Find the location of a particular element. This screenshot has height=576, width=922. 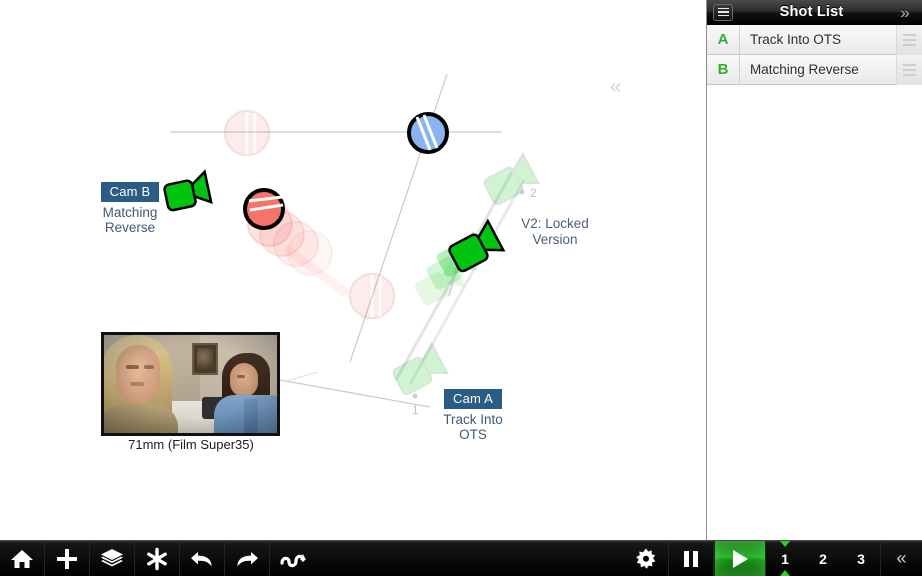

cam-a-label: Cam A Track Into OTS is located at coordinates (473, 415).